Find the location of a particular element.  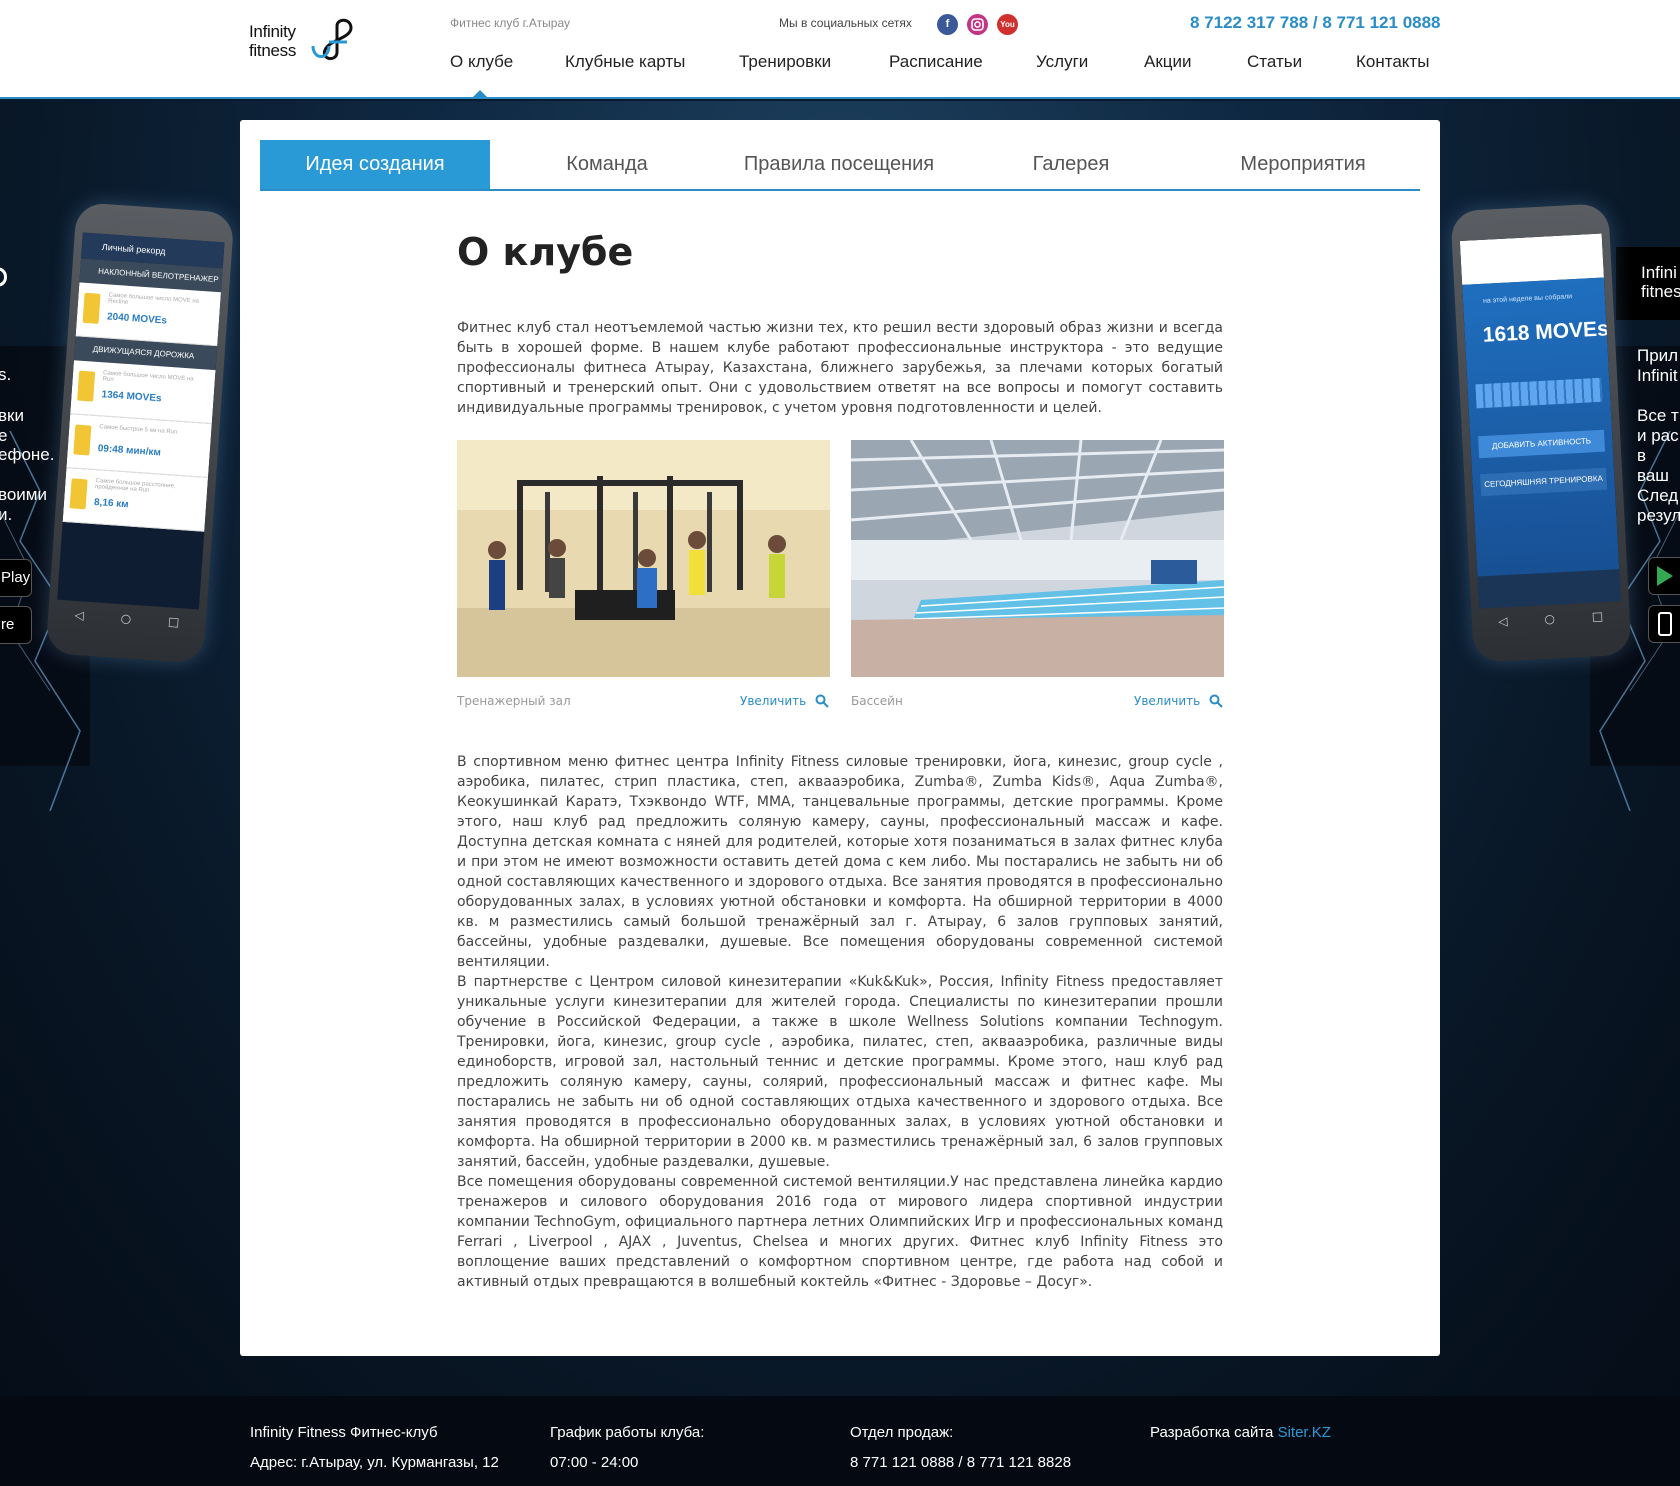

footer-sales-title: Отдел продаж: is located at coordinates (902, 1432).